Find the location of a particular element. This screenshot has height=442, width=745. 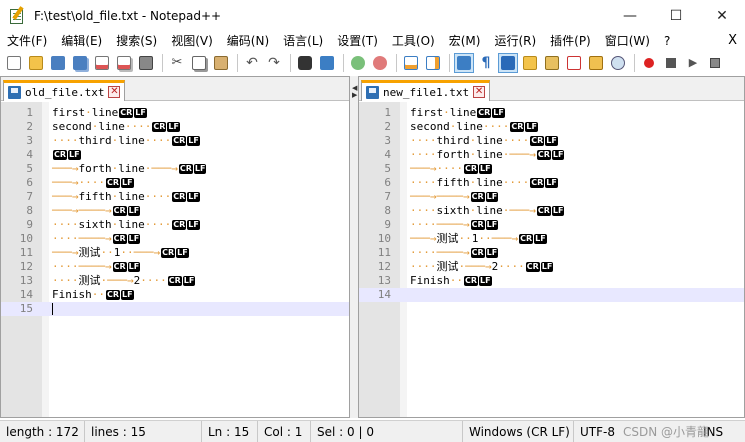

save-all-icon is located at coordinates (80, 63).